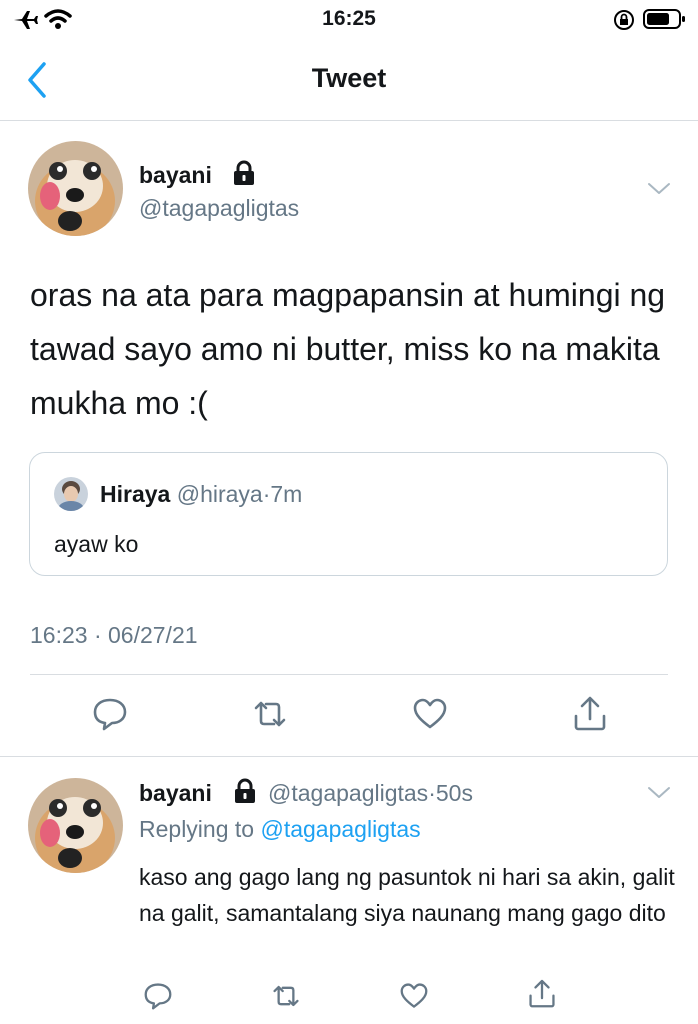 The height and width of the screenshot is (1024, 698). I want to click on status-time: 16:25, so click(349, 18).